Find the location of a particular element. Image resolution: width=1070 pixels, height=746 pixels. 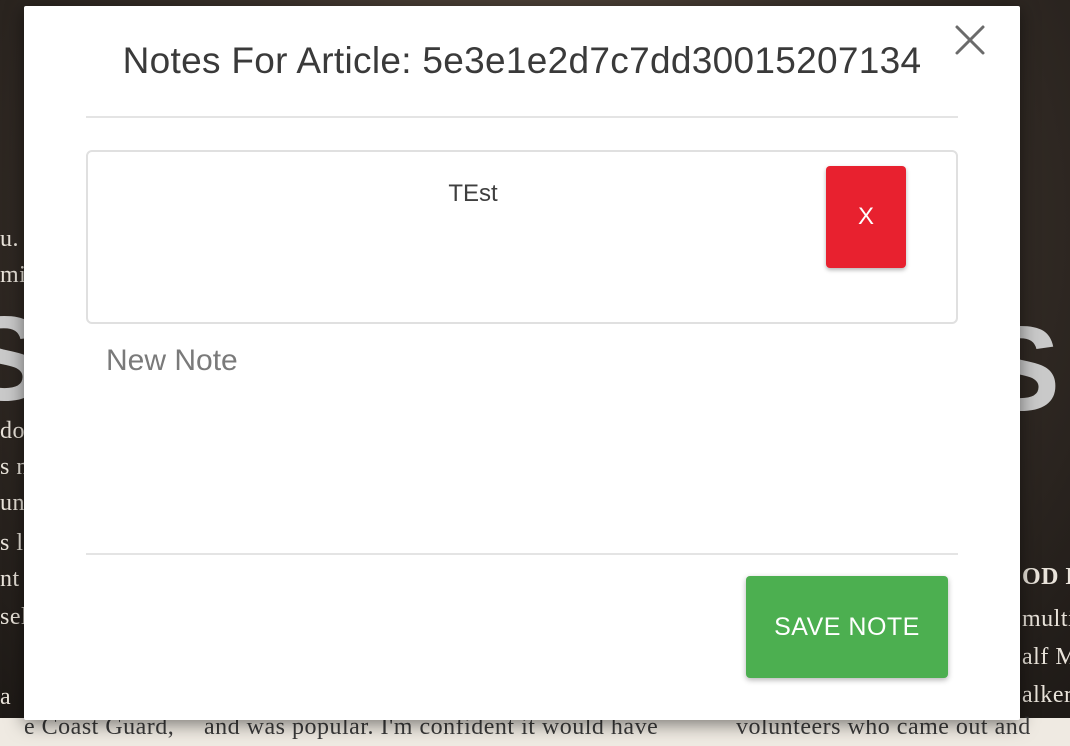

background-text: un is located at coordinates (12, 503).